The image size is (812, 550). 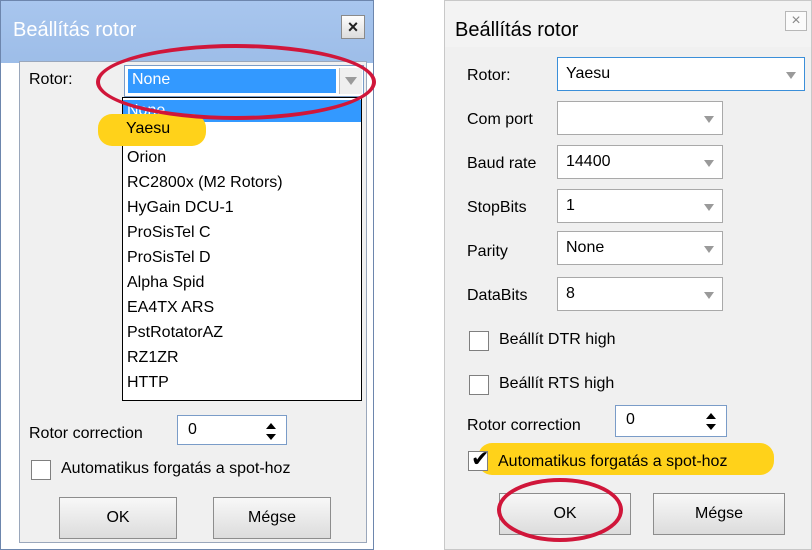 I want to click on rotor-option-prosistel-d: ProSisTel D, so click(x=242, y=258).